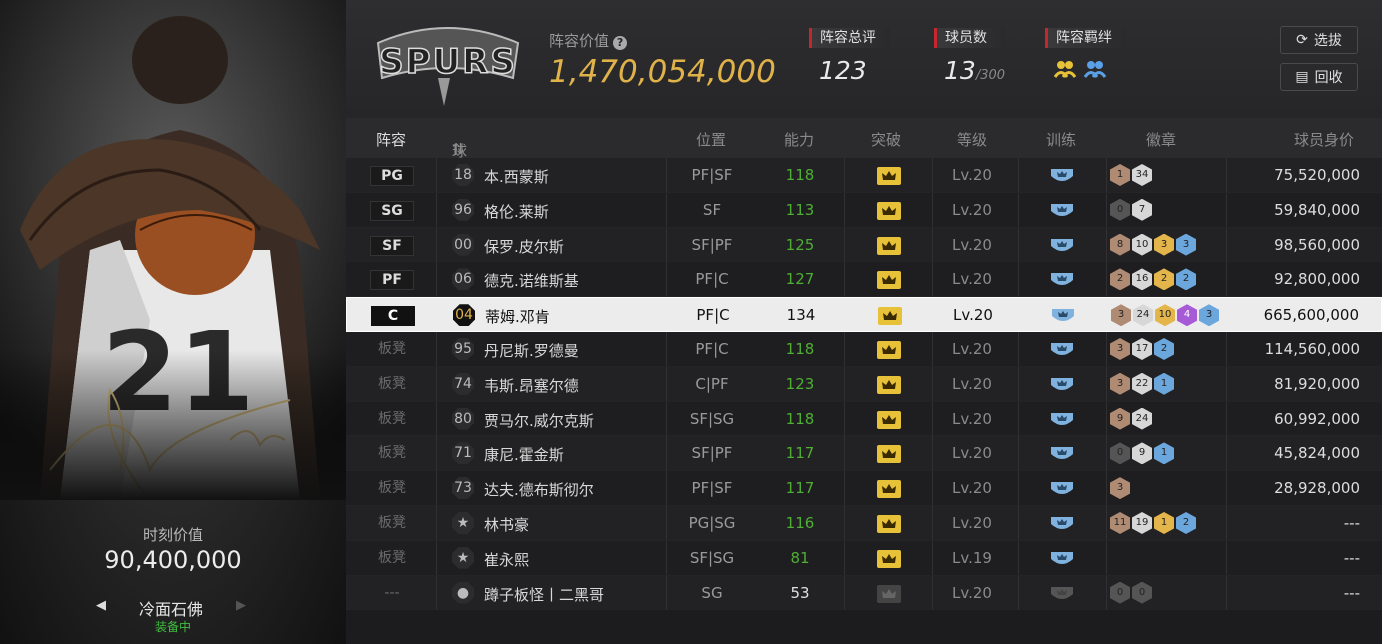 The image size is (1382, 644). What do you see at coordinates (393, 316) in the screenshot?
I see `lineup-slot: C` at bounding box center [393, 316].